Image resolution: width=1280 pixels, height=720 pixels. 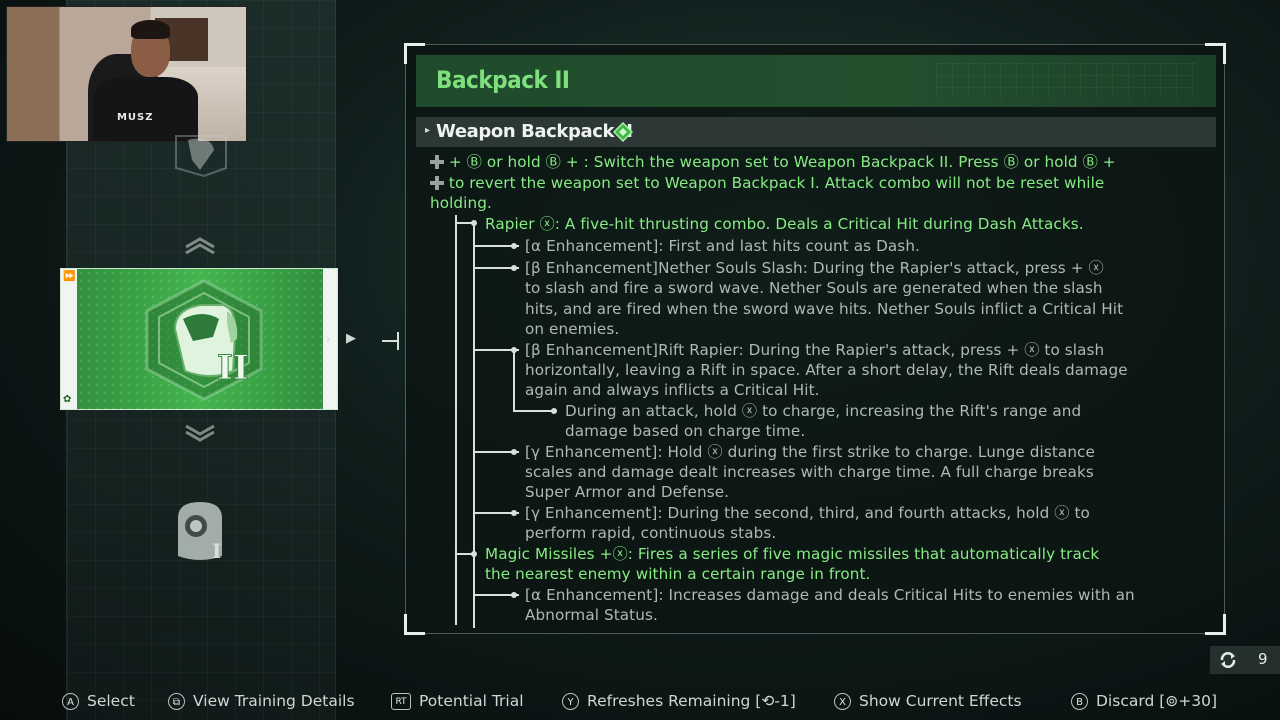 What do you see at coordinates (67, 399) in the screenshot?
I see `gear-icon: ✿` at bounding box center [67, 399].